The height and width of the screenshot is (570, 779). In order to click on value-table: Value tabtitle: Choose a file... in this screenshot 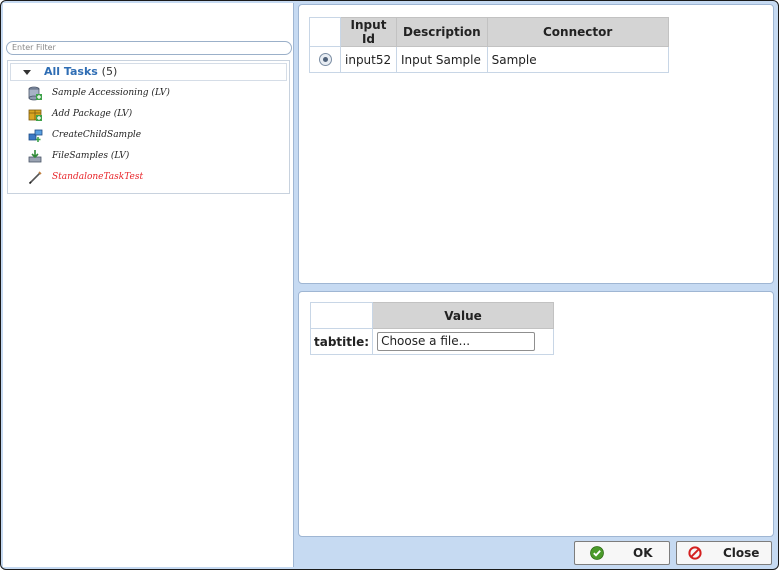, I will do `click(432, 328)`.